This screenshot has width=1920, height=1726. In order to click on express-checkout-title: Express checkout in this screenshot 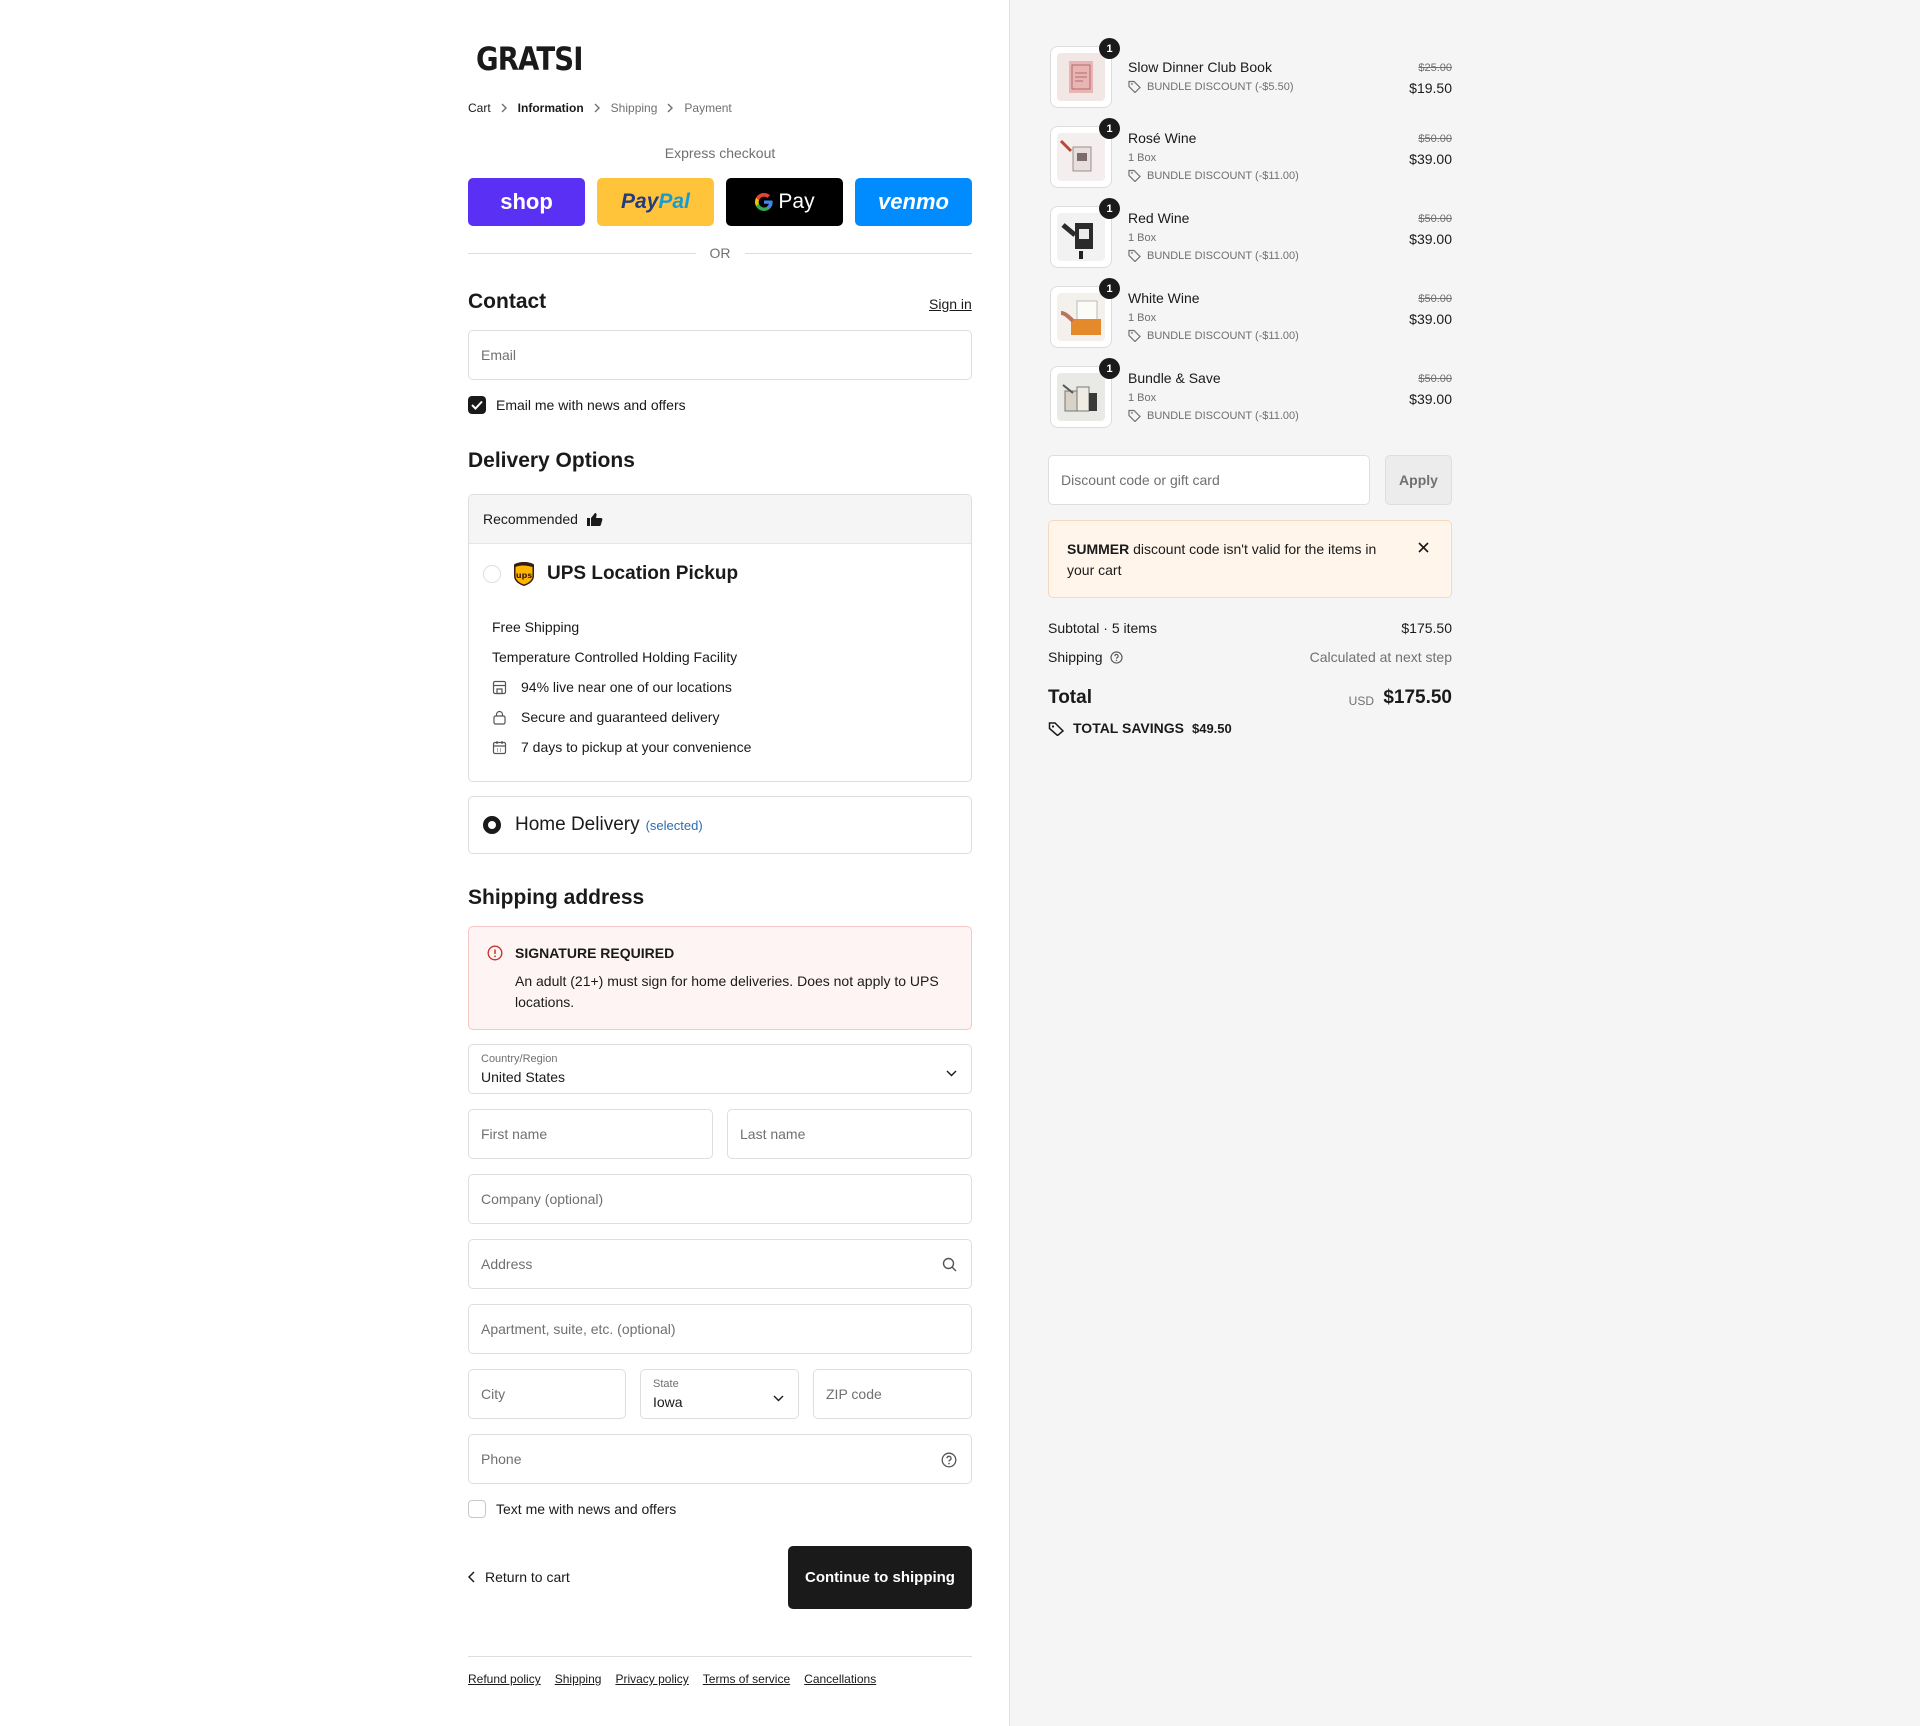, I will do `click(720, 153)`.